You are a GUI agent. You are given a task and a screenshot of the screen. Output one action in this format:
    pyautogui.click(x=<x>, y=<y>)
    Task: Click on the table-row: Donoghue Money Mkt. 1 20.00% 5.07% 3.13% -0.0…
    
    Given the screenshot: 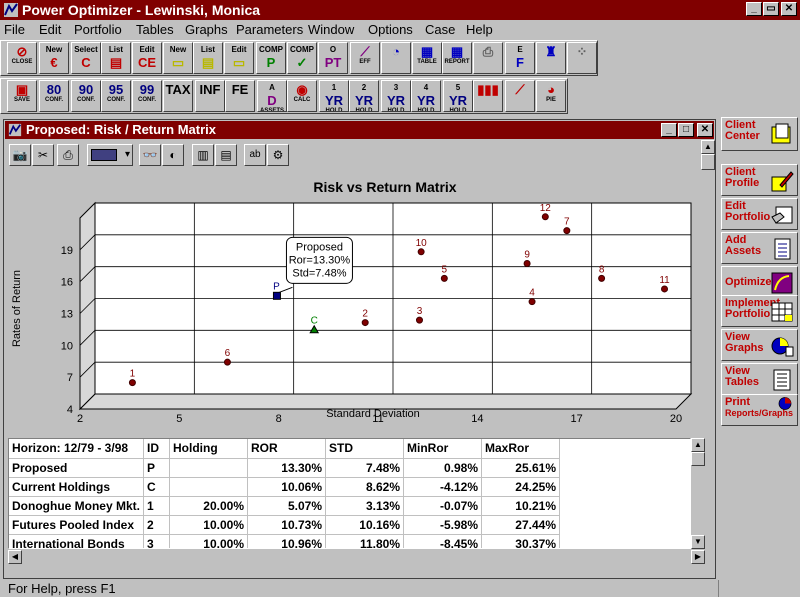 What is the action you would take?
    pyautogui.click(x=284, y=506)
    